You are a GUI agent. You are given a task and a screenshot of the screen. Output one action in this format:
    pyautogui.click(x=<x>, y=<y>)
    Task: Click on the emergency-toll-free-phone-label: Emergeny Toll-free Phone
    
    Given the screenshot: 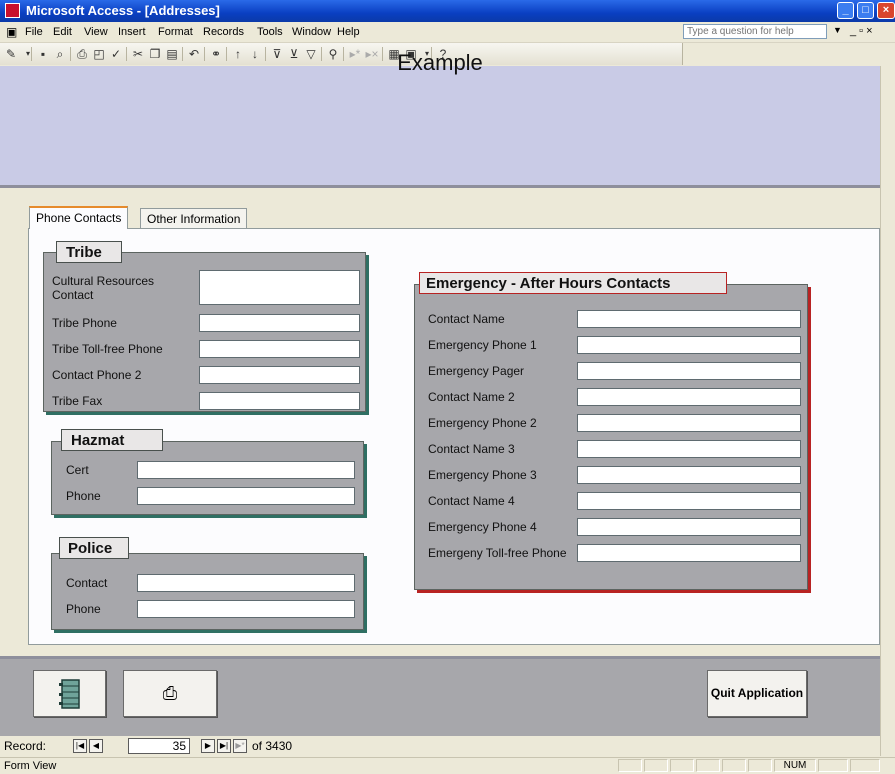 What is the action you would take?
    pyautogui.click(x=497, y=553)
    